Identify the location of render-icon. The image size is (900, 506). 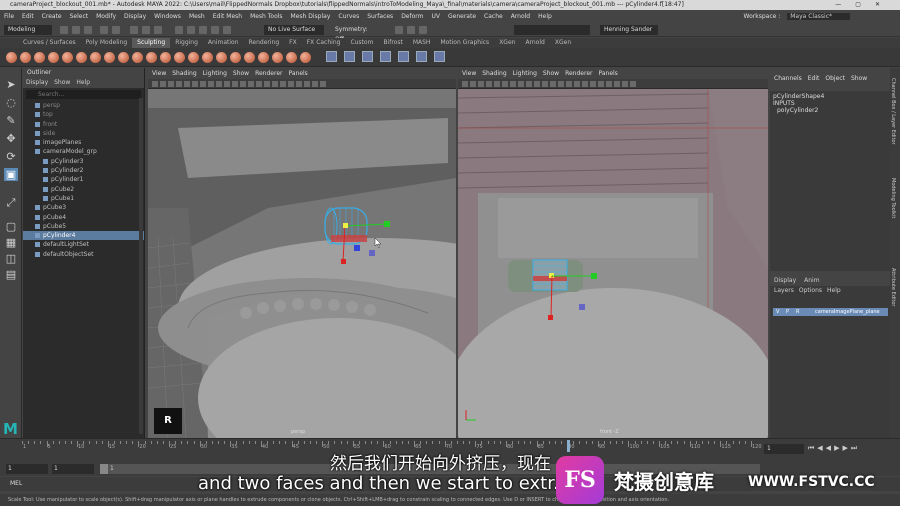
(399, 30).